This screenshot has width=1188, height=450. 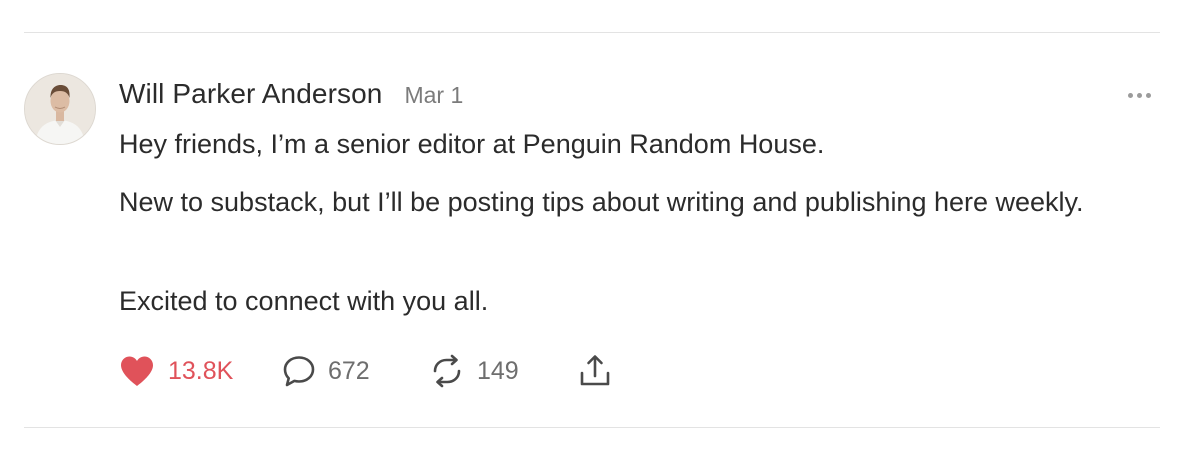 What do you see at coordinates (349, 370) in the screenshot?
I see `comment-count: 672` at bounding box center [349, 370].